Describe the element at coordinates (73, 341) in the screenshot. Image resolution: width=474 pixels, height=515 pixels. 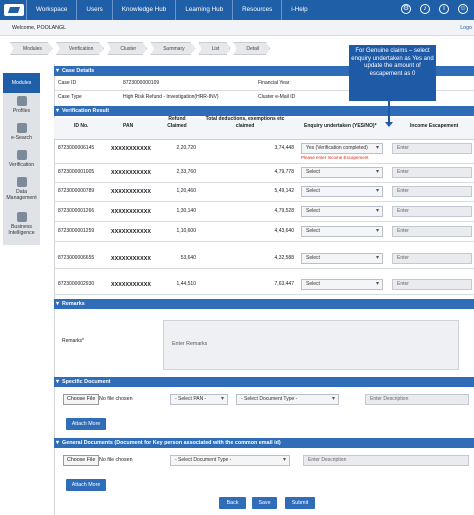
I see `remarks-label: Remarks*` at that location.